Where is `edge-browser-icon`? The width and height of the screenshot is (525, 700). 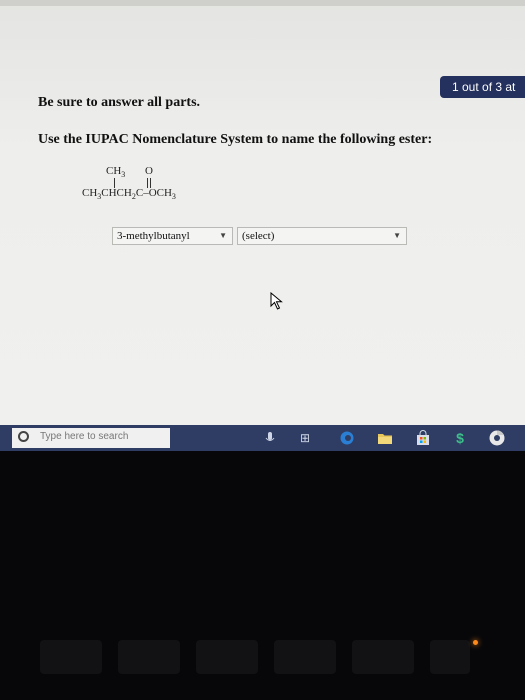
edge-browser-icon is located at coordinates (347, 438).